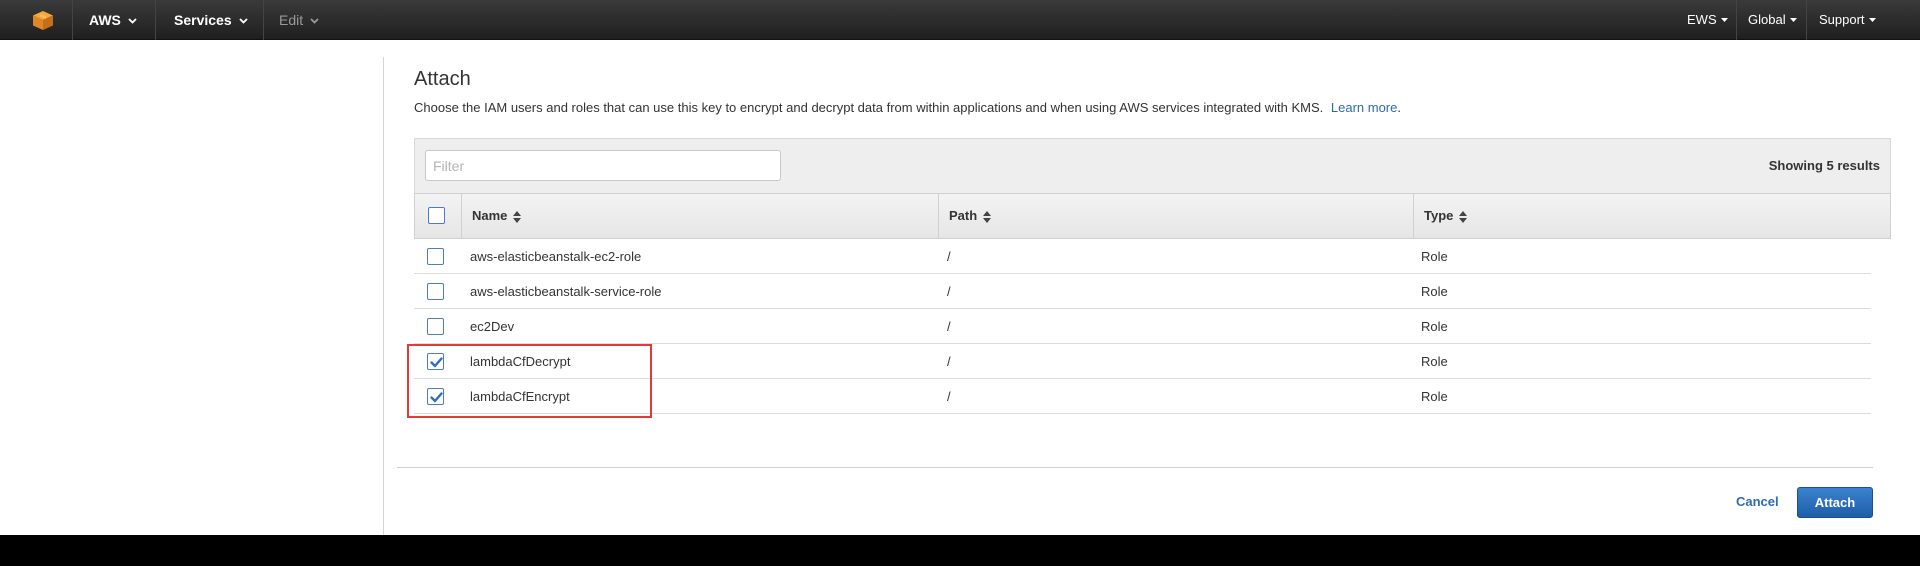 This screenshot has width=1920, height=566. What do you see at coordinates (1142, 256) in the screenshot?
I see `table-row: aws-elasticbeanstalk-ec2-role / Role` at bounding box center [1142, 256].